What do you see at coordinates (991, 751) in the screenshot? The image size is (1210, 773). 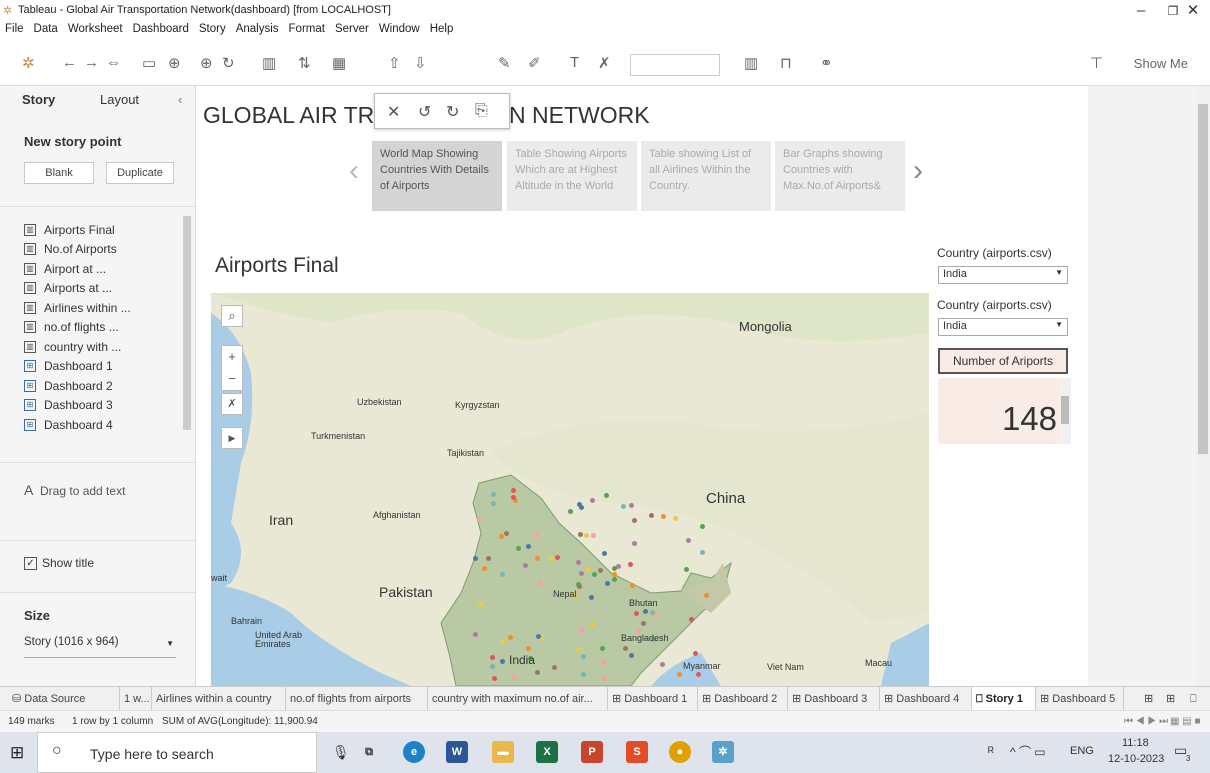 I see `people-icon: ᴿ` at bounding box center [991, 751].